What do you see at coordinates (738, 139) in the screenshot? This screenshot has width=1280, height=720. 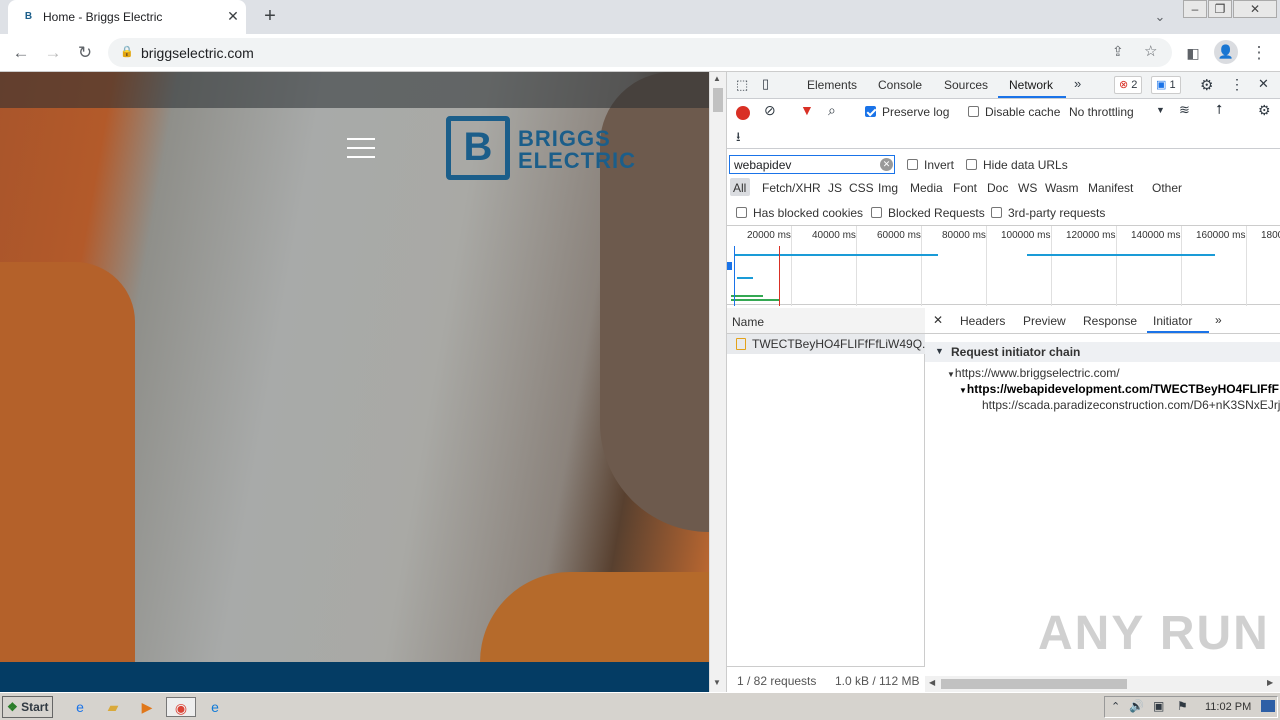 I see `export-har-icon: ⭳` at bounding box center [738, 139].